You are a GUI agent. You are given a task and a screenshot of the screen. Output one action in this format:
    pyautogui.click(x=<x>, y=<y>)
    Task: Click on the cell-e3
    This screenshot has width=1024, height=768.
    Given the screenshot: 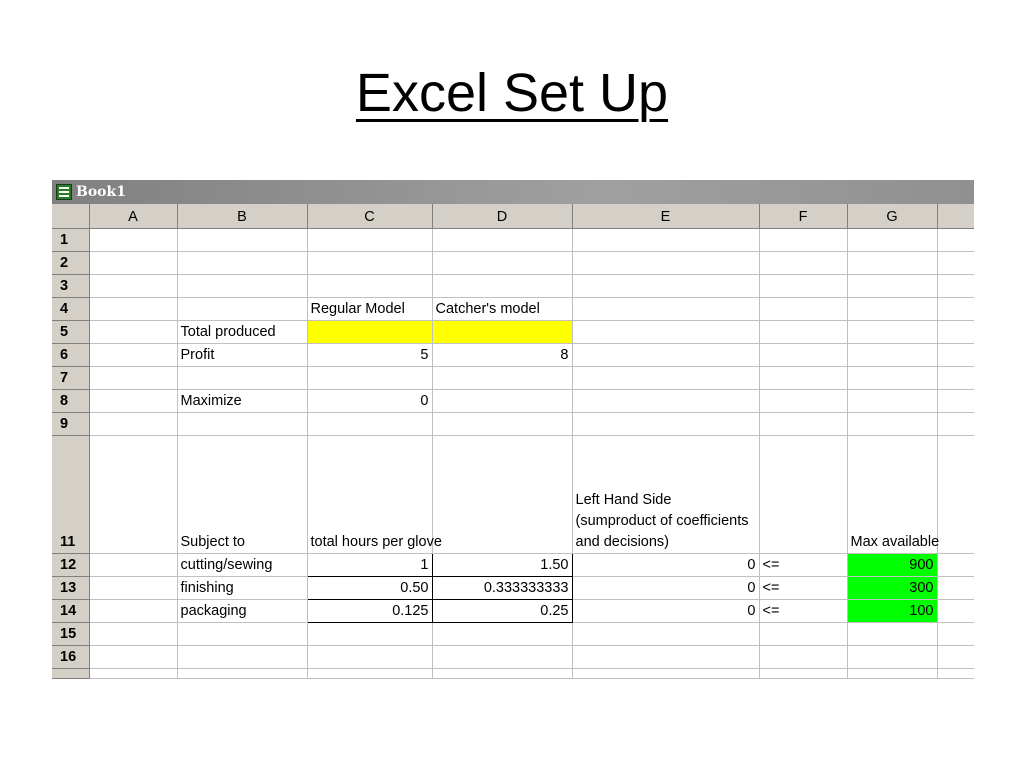 What is the action you would take?
    pyautogui.click(x=666, y=286)
    